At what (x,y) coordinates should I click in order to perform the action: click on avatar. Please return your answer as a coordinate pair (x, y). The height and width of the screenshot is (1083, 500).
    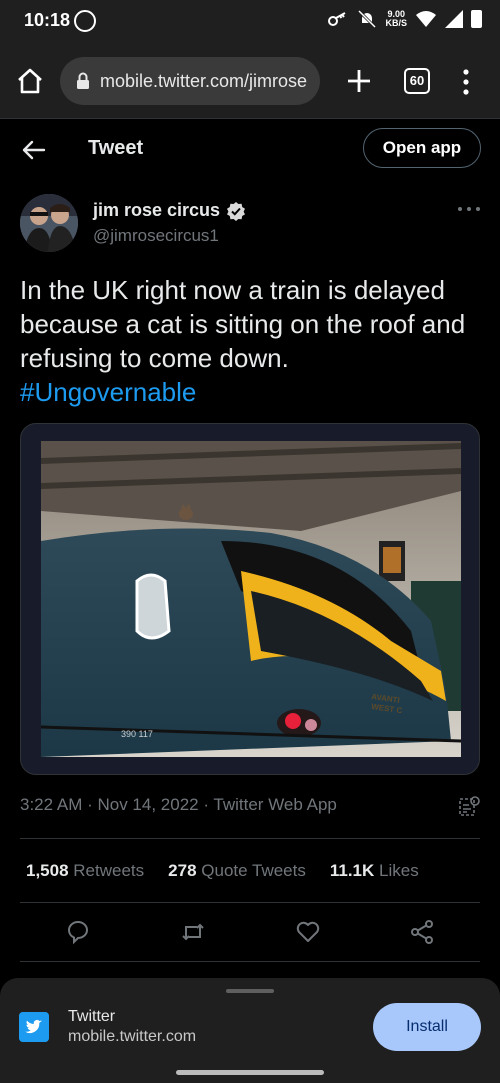
    Looking at the image, I should click on (49, 223).